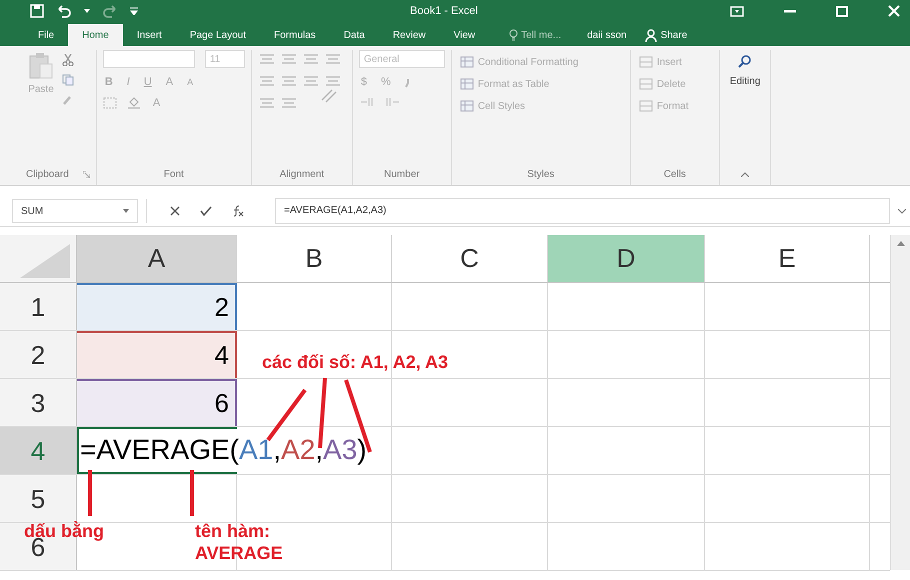 The image size is (910, 580). Describe the element at coordinates (38, 307) in the screenshot. I see `row-number: 1` at that location.